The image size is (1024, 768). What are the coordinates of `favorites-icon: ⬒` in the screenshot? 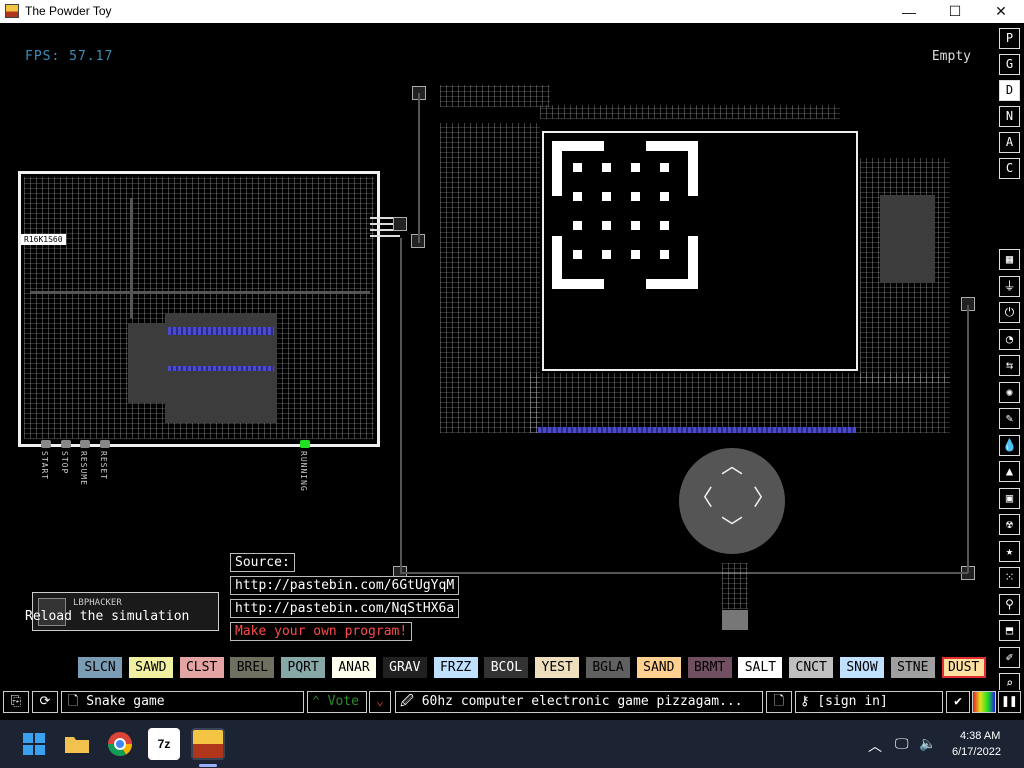 It's located at (1009, 630).